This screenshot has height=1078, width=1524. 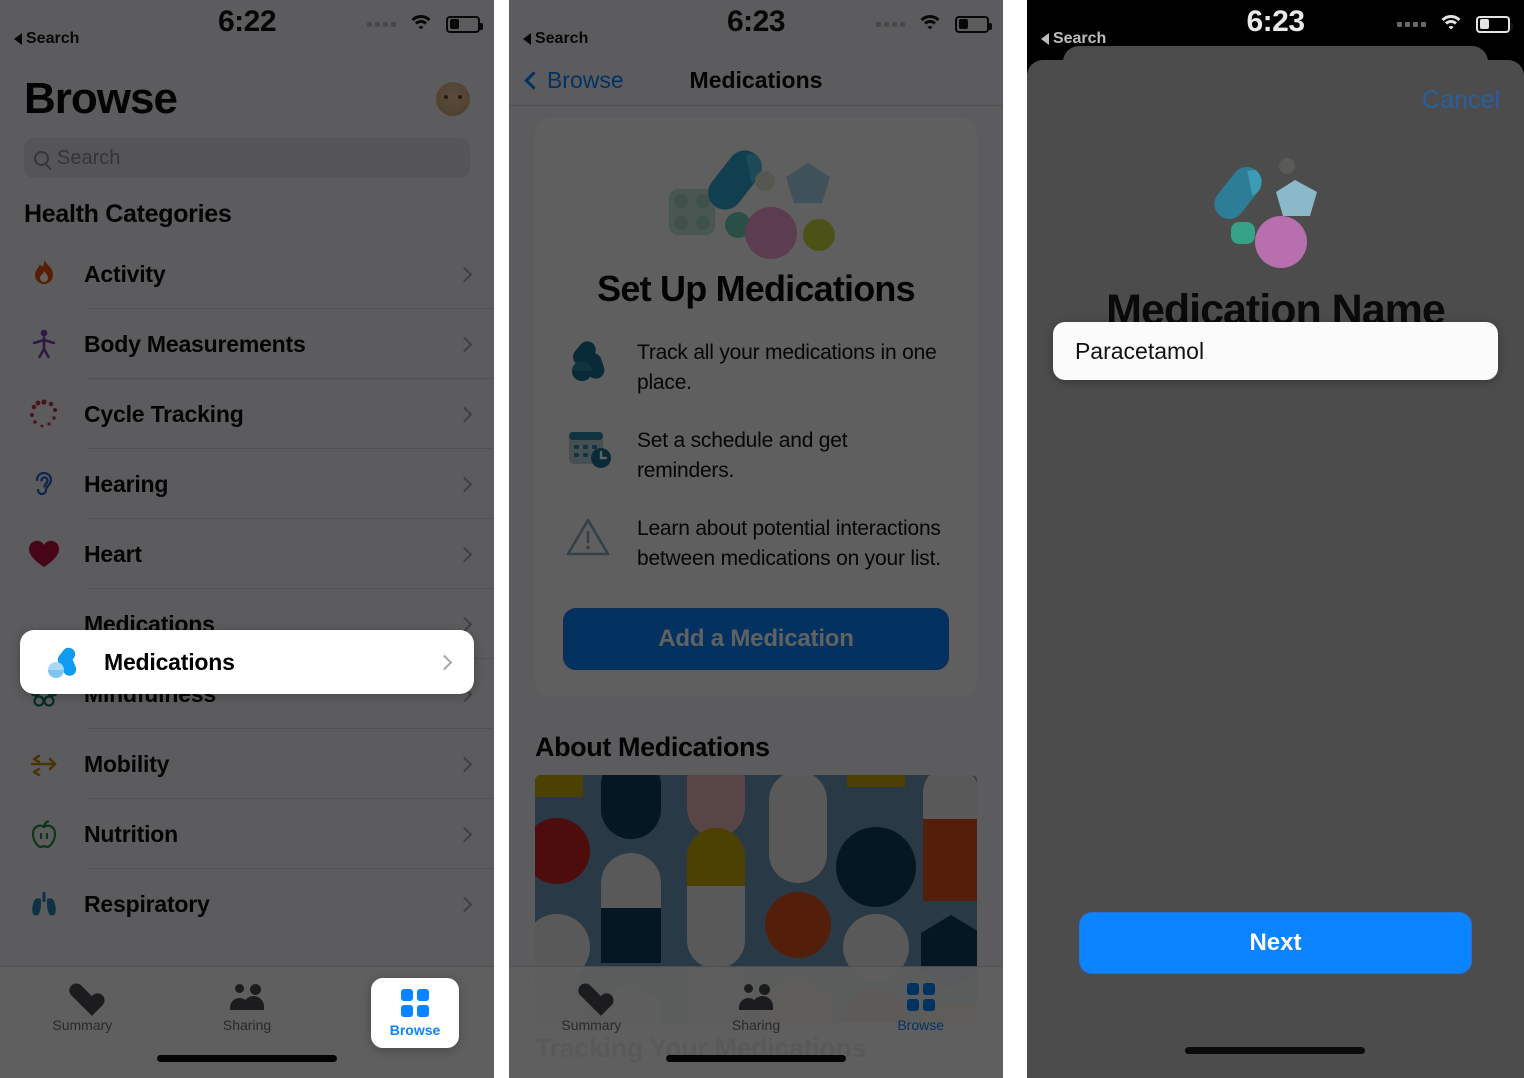 I want to click on sidebar-item-label: Mobility, so click(x=127, y=763).